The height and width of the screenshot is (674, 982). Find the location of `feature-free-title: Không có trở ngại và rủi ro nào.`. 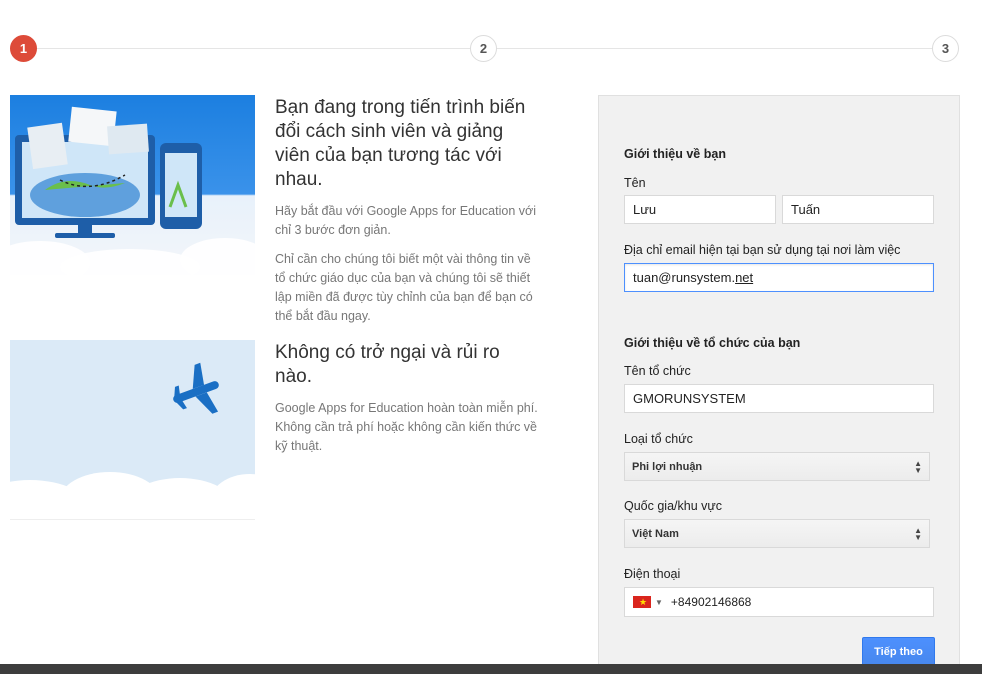

feature-free-title: Không có trở ngại và rủi ro nào. is located at coordinates (387, 364).